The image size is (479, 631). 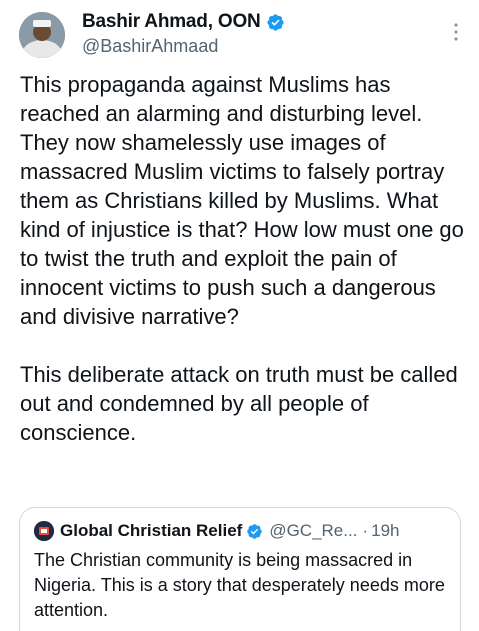 I want to click on quoted-avatar, so click(x=44, y=531).